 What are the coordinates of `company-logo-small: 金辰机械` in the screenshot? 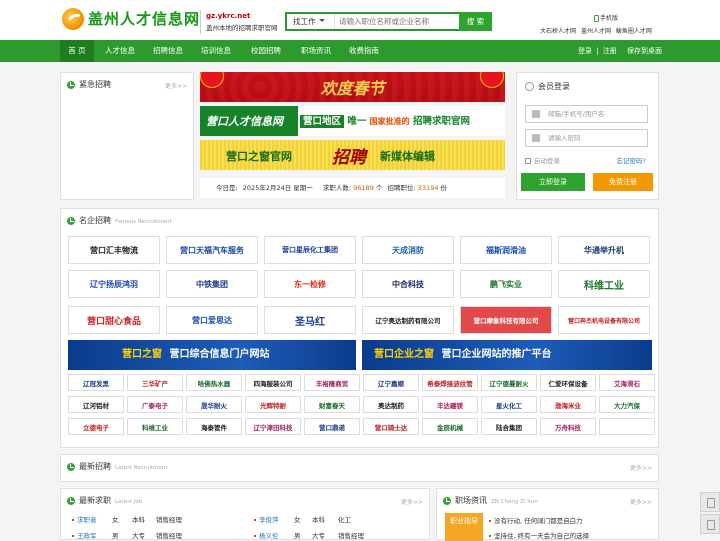 It's located at (450, 426).